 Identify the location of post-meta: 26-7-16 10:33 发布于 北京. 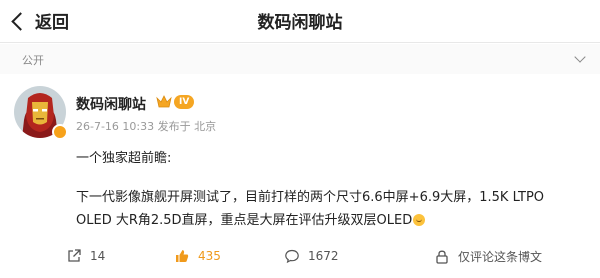
(146, 126).